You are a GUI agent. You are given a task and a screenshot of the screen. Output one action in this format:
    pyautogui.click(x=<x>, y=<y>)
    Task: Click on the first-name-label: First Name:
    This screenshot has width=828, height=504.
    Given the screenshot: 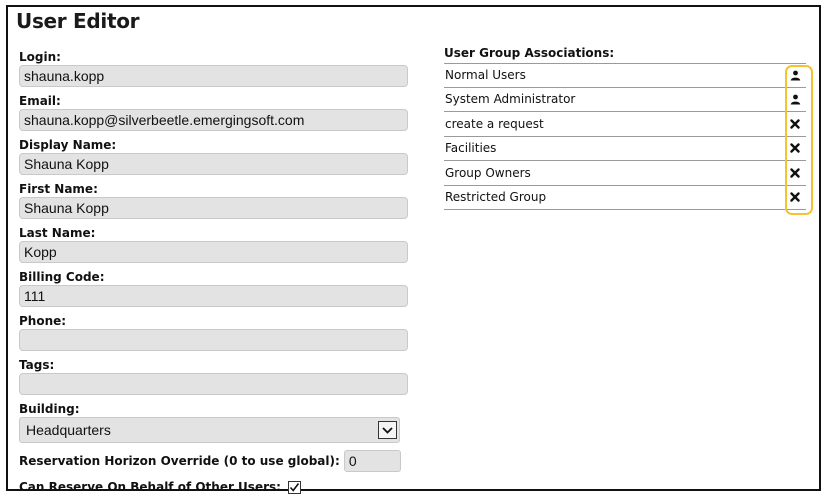 What is the action you would take?
    pyautogui.click(x=58, y=189)
    